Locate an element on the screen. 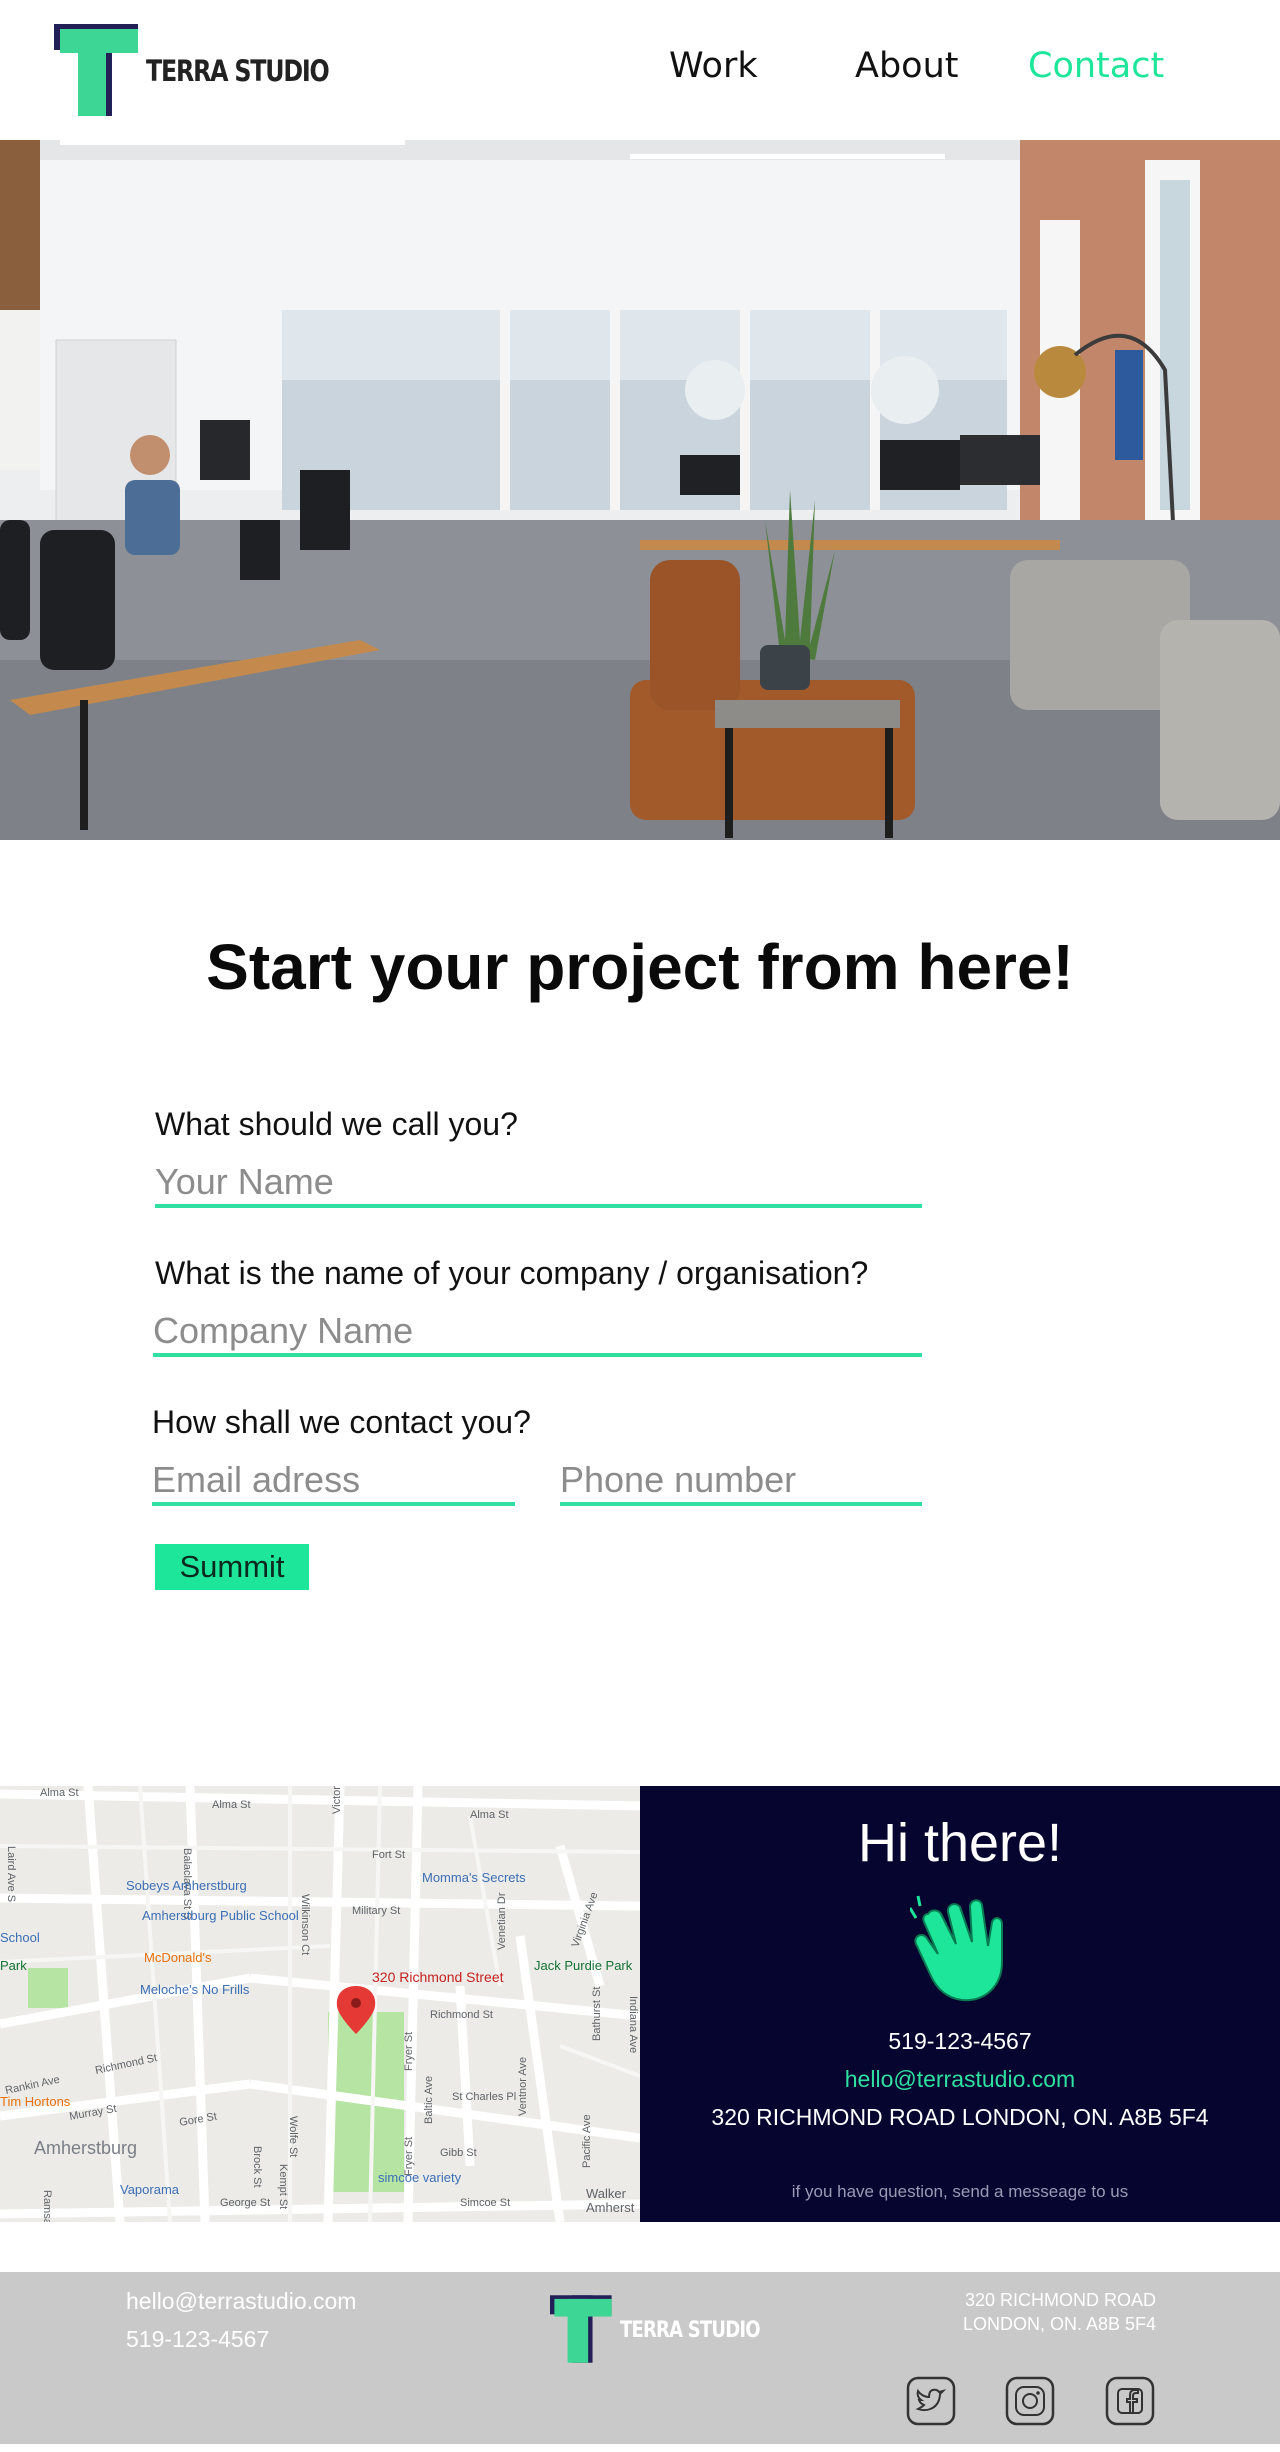 The height and width of the screenshot is (2452, 1280). map-street-label: Kempt St is located at coordinates (283, 2186).